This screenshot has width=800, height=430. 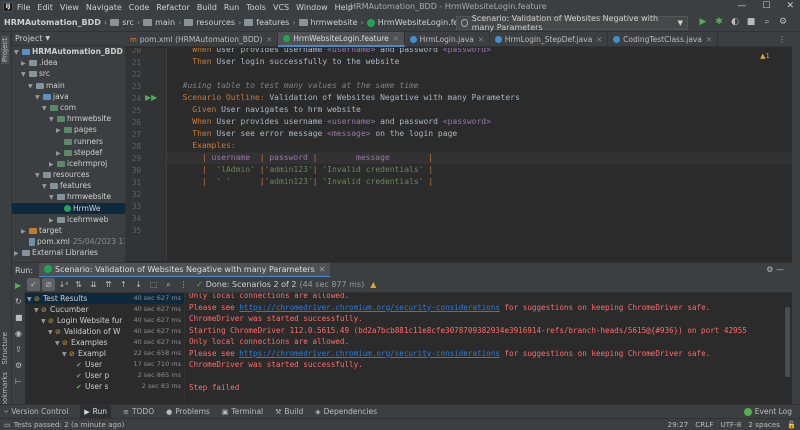 What do you see at coordinates (765, 56) in the screenshot?
I see `inspection-warning-badge: ▲1` at bounding box center [765, 56].